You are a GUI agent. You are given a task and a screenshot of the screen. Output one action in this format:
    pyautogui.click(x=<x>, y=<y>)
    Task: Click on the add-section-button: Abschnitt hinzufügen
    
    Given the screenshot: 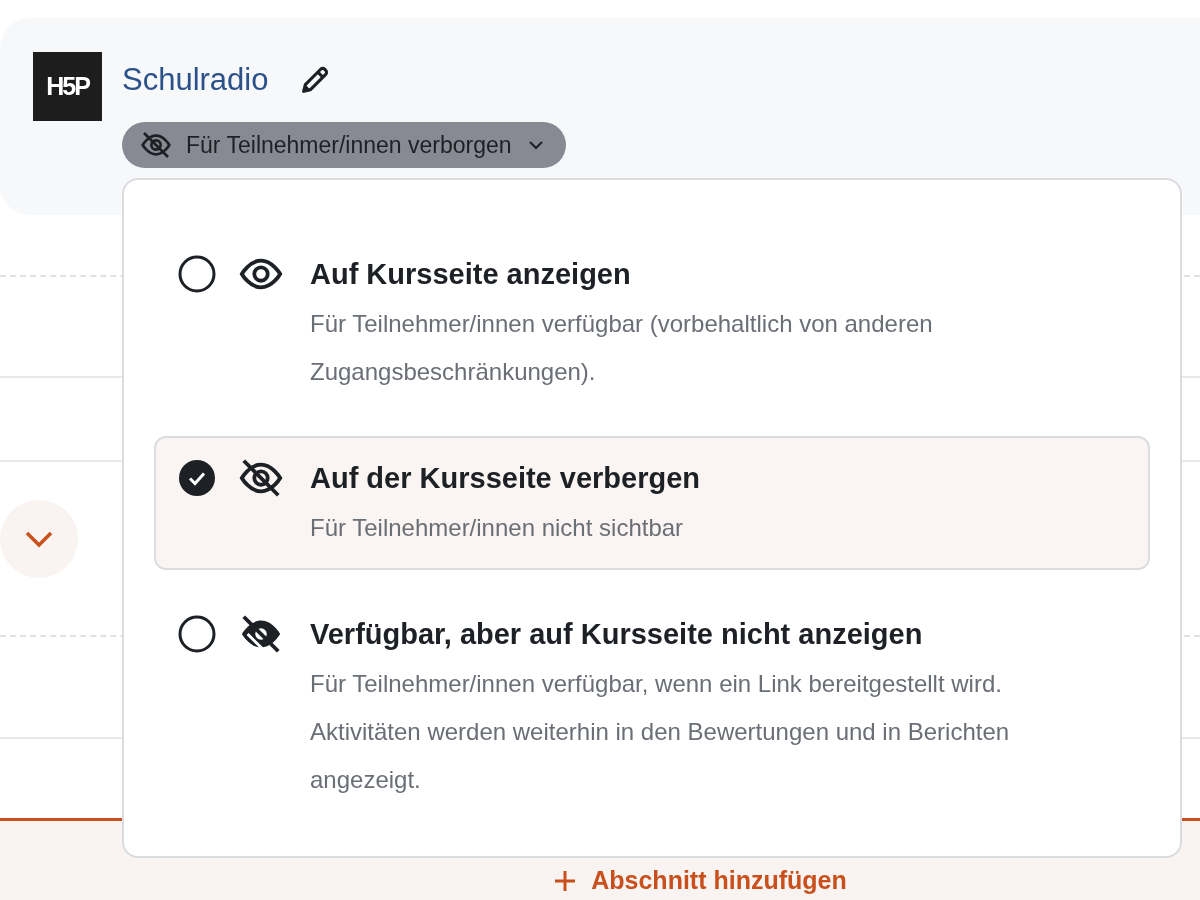 What is the action you would take?
    pyautogui.click(x=700, y=880)
    